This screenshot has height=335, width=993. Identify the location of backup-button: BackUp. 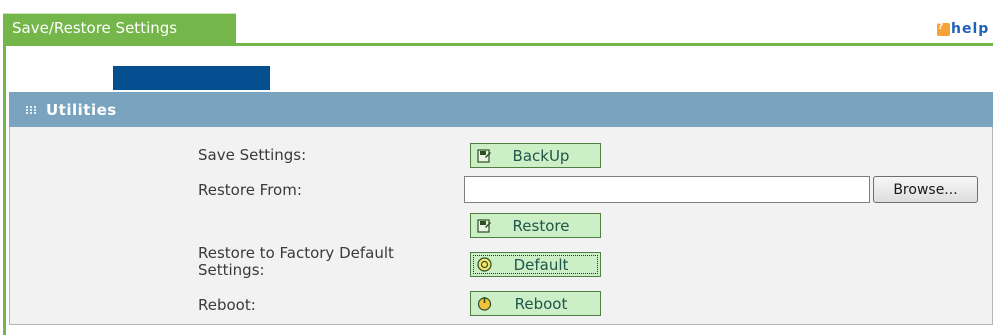
(535, 155).